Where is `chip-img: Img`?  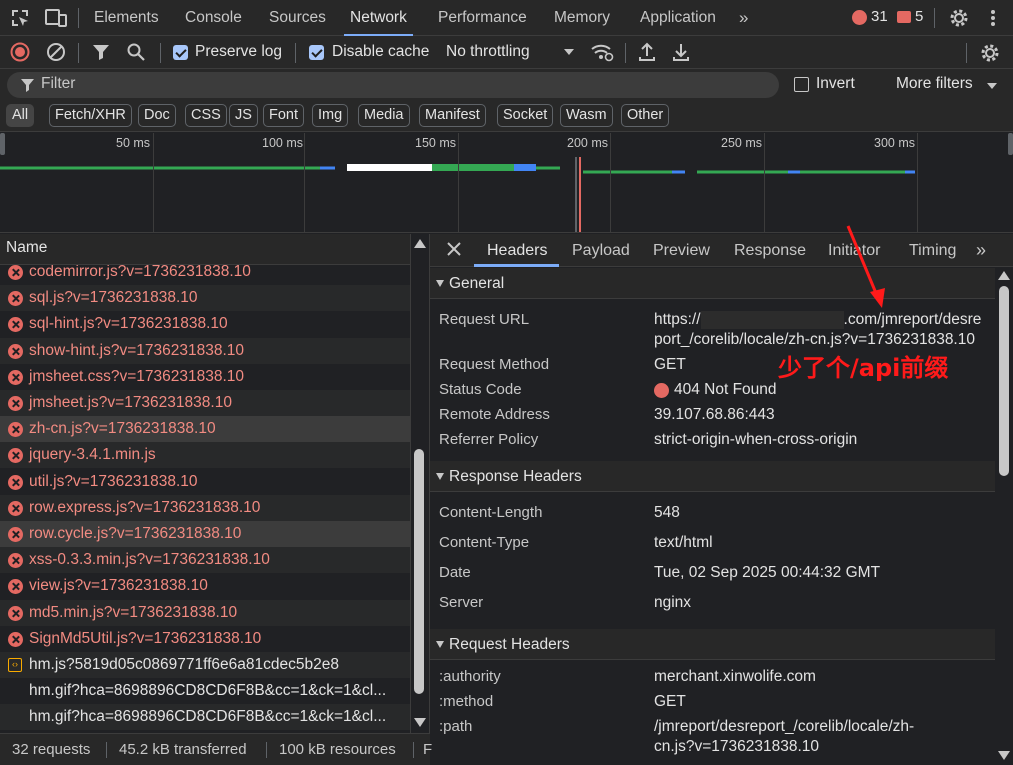 chip-img: Img is located at coordinates (330, 115).